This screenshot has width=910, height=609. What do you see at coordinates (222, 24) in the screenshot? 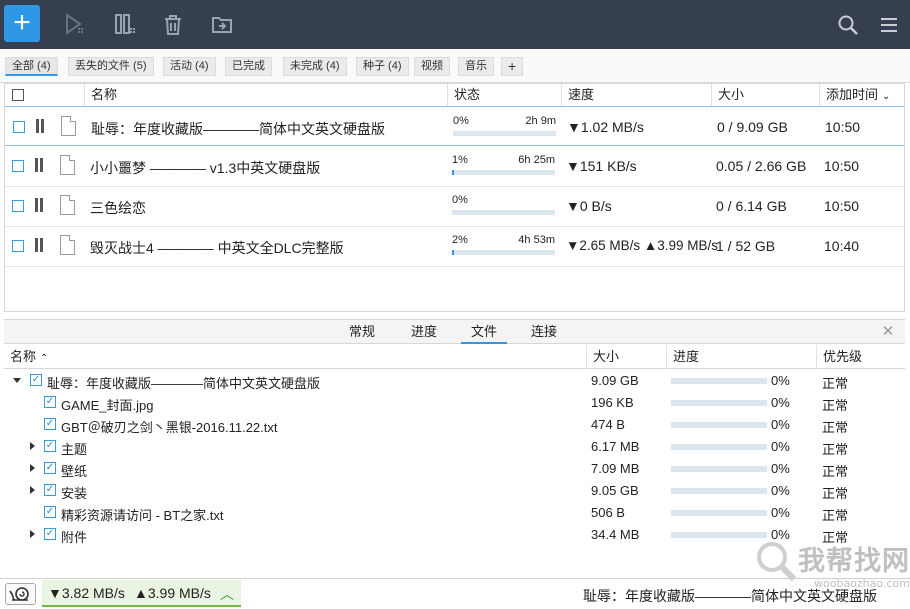
I see `open-folder-button` at bounding box center [222, 24].